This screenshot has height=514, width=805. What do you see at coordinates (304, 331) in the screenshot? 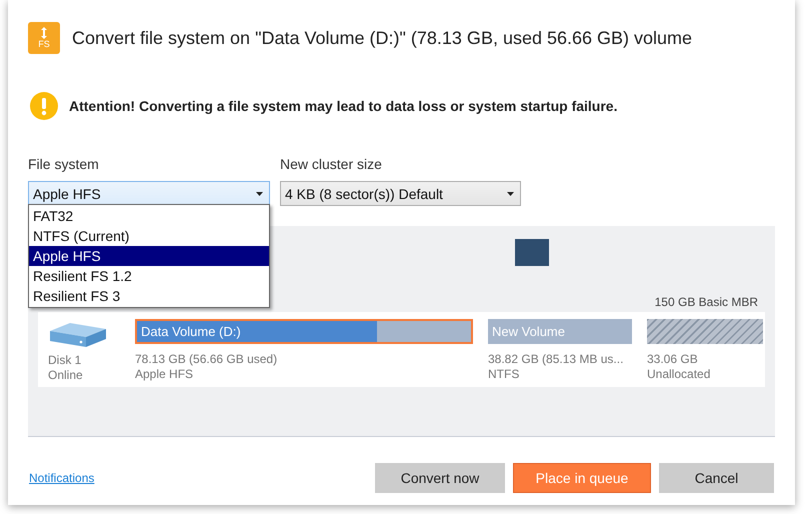
I see `partition-bar: Data Volume (D:)` at bounding box center [304, 331].